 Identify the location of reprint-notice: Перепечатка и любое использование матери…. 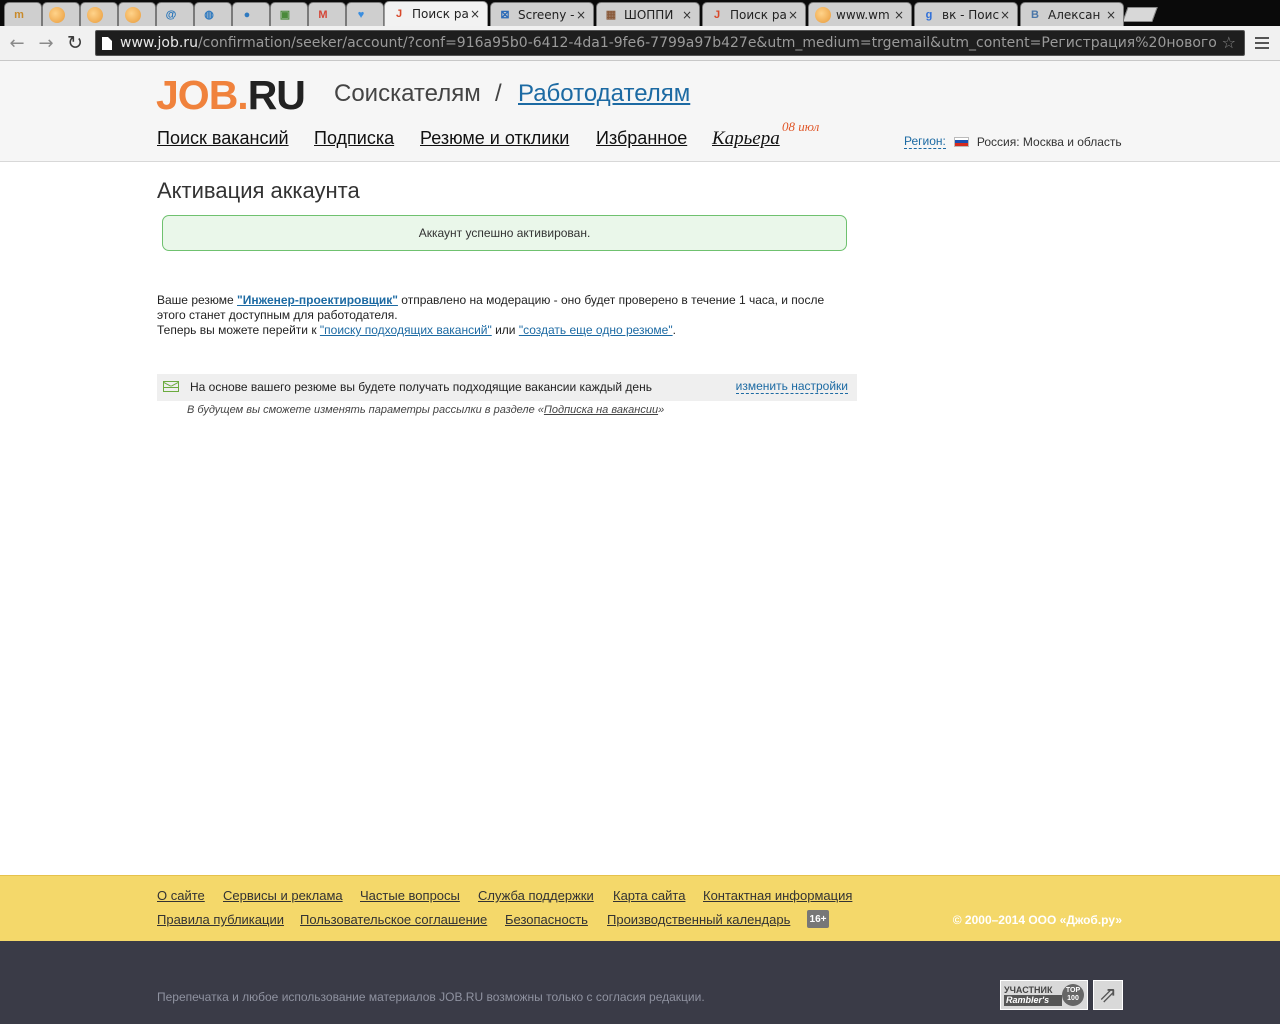
(431, 997).